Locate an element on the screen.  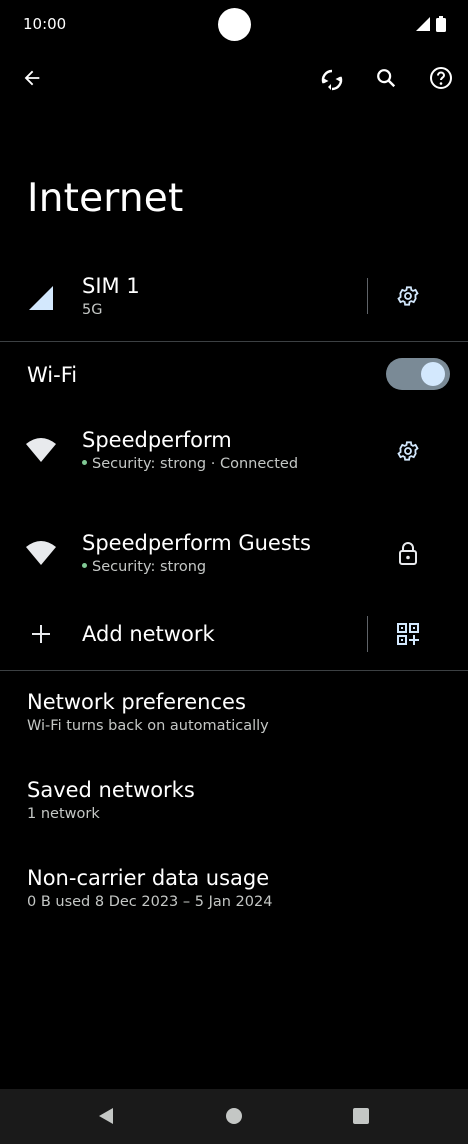
circle-home-icon is located at coordinates (234, 1116).